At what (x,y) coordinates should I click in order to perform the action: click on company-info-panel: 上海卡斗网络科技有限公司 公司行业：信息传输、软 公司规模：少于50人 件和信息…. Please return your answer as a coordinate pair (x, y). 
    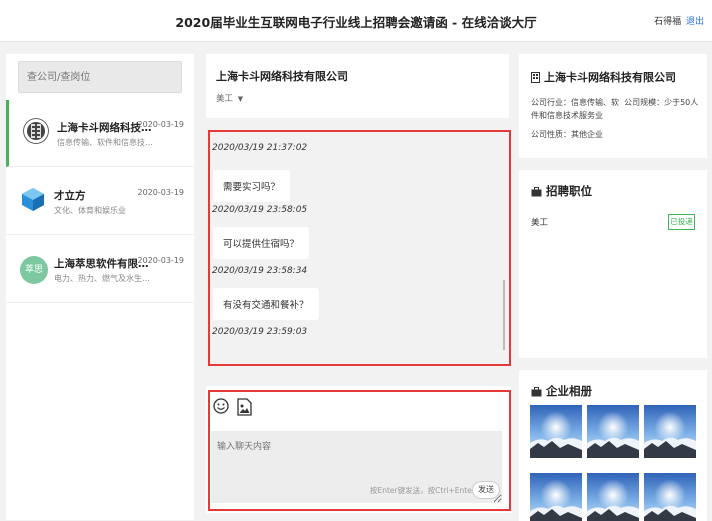
    Looking at the image, I should click on (613, 106).